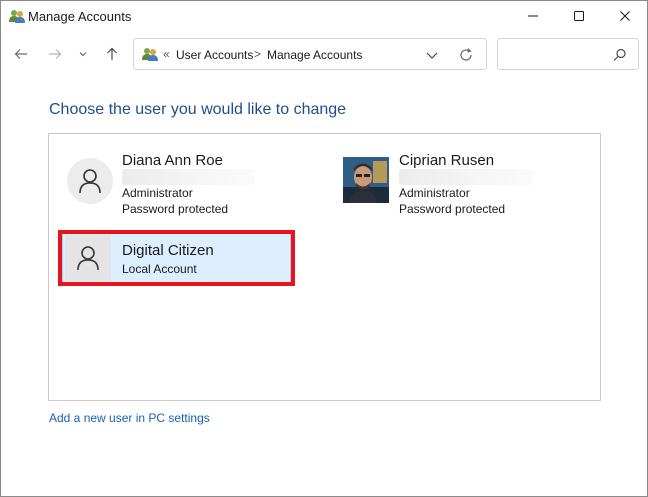 The width and height of the screenshot is (648, 497). What do you see at coordinates (176, 258) in the screenshot?
I see `red-highlight-frame` at bounding box center [176, 258].